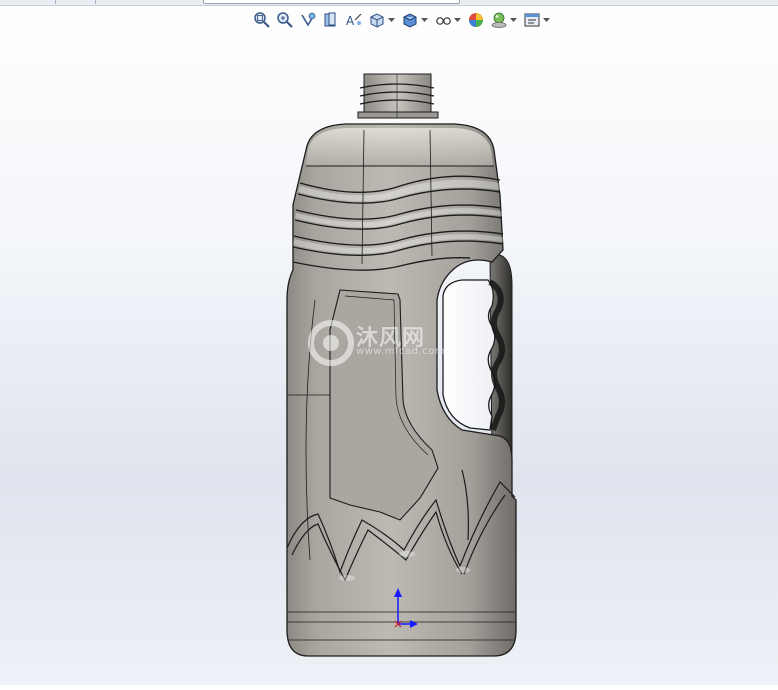  I want to click on hide-show-menu-caret, so click(457, 20).